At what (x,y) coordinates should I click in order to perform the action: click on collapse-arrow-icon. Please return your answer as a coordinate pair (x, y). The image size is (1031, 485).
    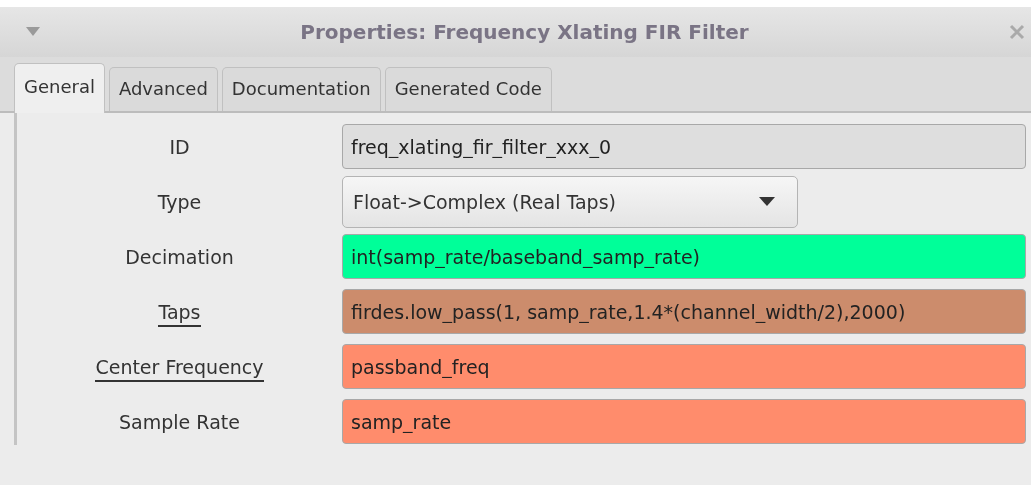
    Looking at the image, I should click on (33, 32).